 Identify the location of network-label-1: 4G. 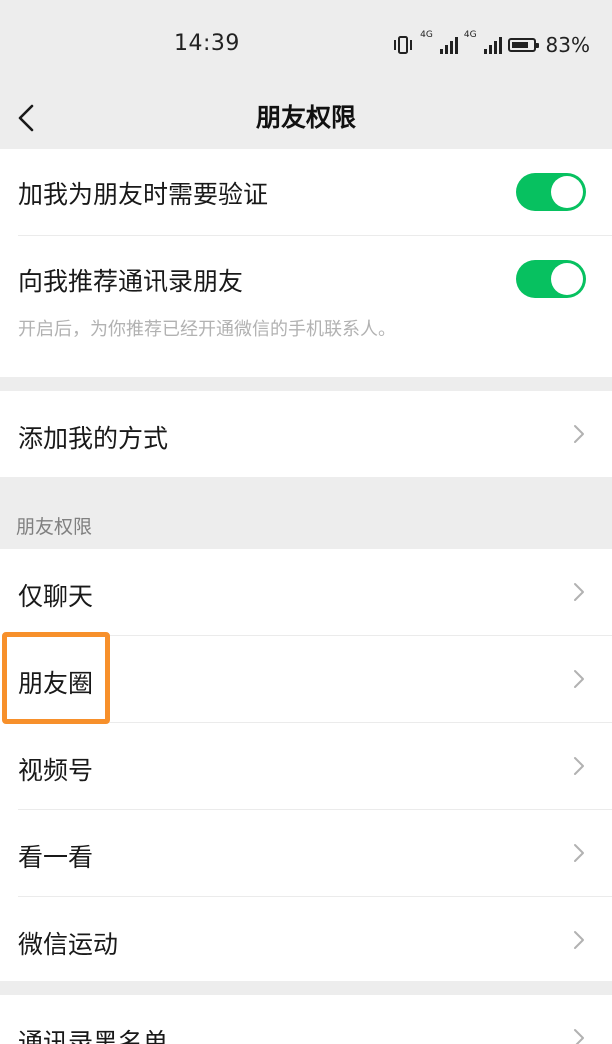
(426, 35).